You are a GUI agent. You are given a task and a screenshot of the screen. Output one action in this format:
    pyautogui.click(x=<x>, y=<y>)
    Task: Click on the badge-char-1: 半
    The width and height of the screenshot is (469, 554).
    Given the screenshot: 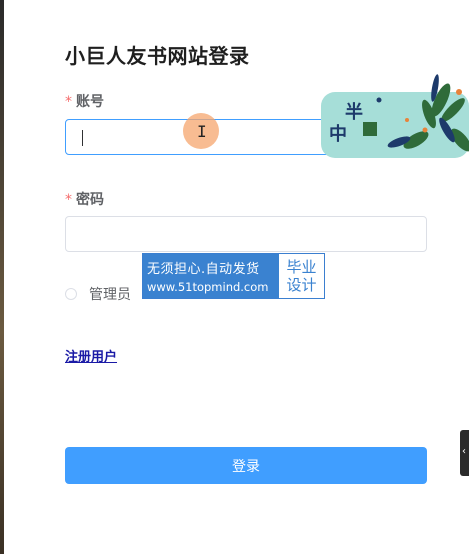 What is the action you would take?
    pyautogui.click(x=354, y=112)
    